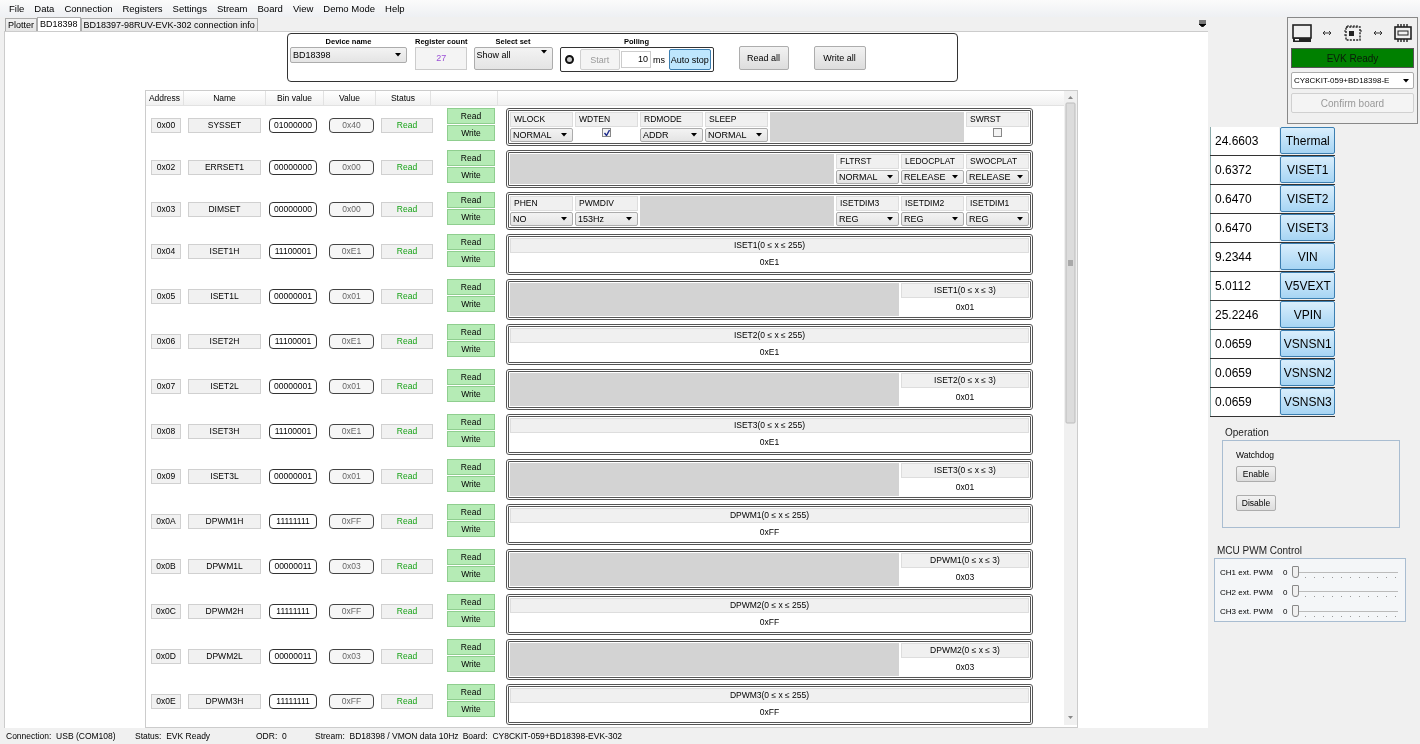 Image resolution: width=1420 pixels, height=744 pixels. I want to click on menu-item: Stream, so click(232, 8).